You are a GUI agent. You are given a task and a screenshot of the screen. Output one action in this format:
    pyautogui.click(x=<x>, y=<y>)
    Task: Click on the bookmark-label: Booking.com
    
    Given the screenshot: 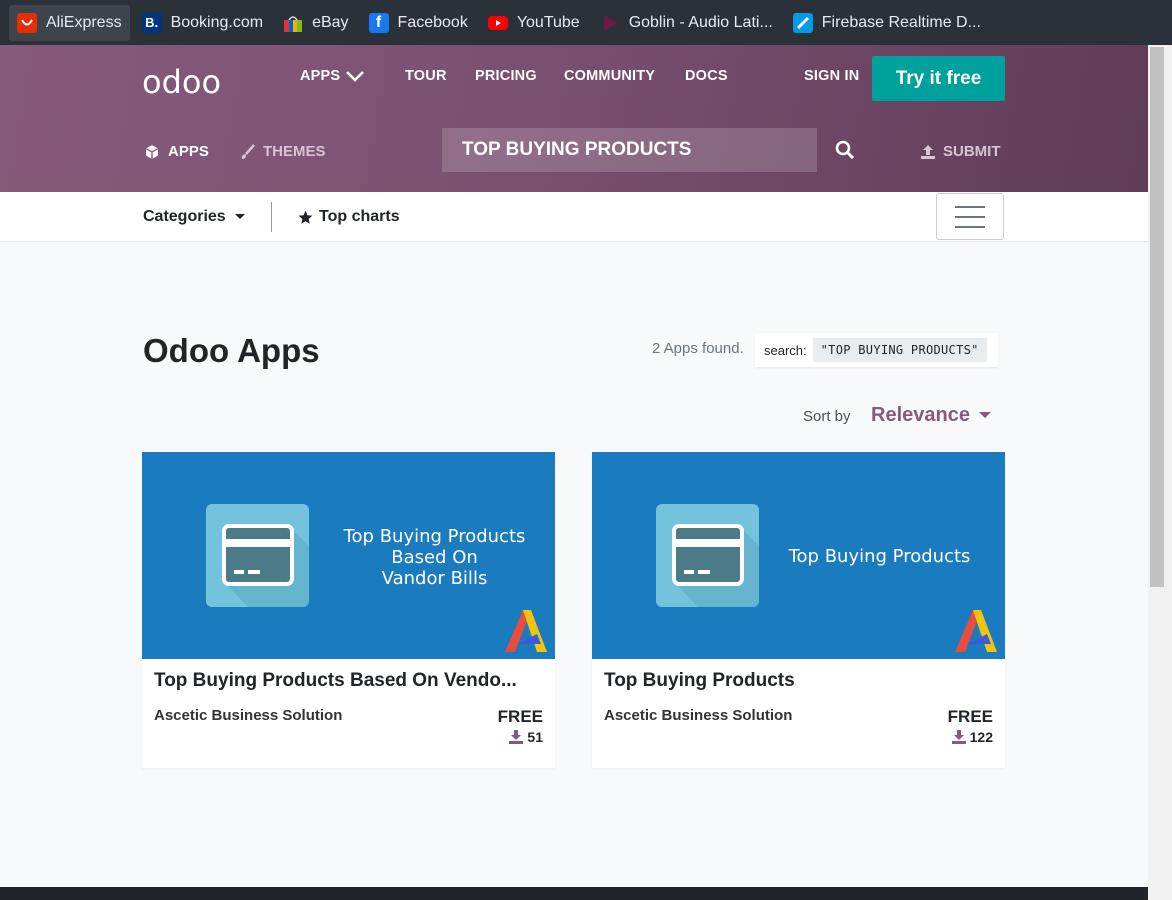 What is the action you would take?
    pyautogui.click(x=217, y=22)
    